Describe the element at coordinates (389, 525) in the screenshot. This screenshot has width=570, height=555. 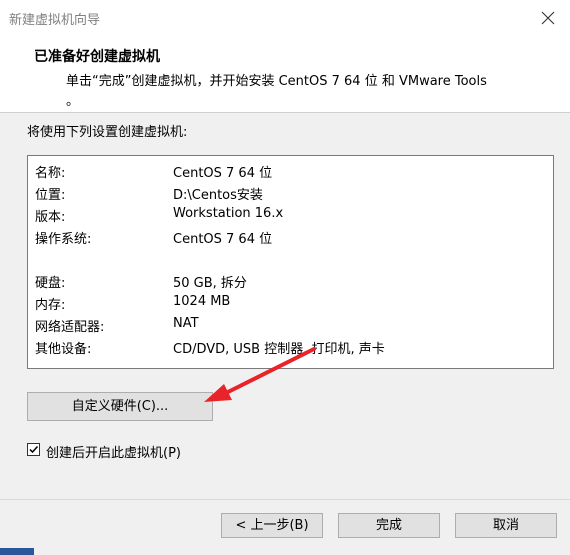
I see `finish-button: 完成` at that location.